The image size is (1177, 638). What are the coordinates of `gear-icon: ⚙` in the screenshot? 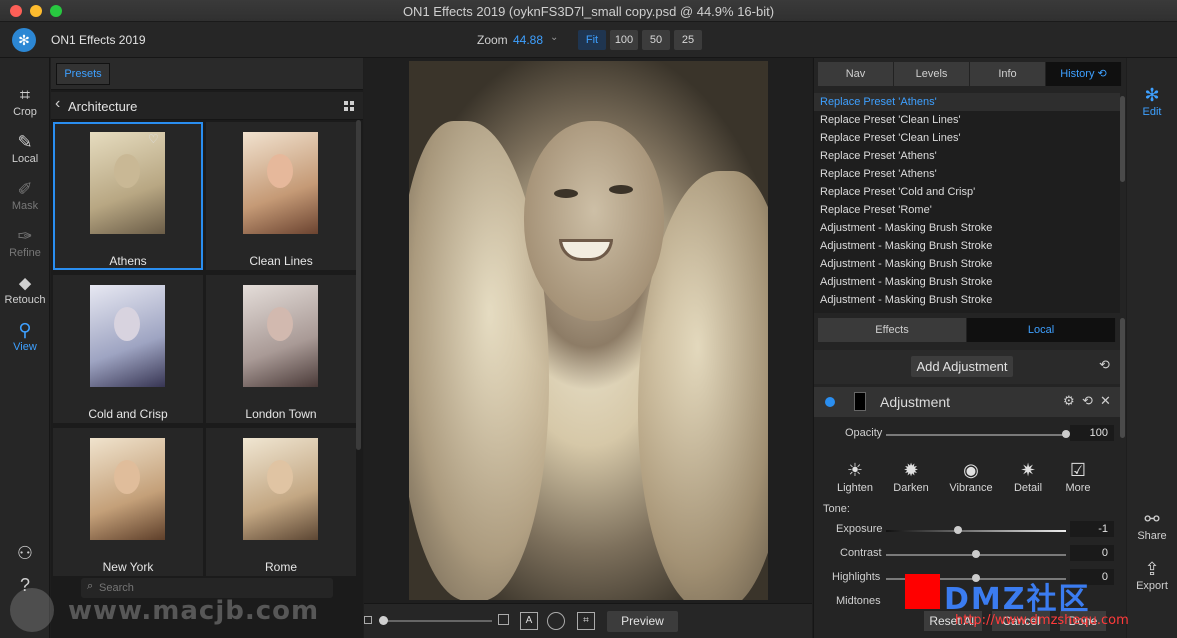 It's located at (1069, 401).